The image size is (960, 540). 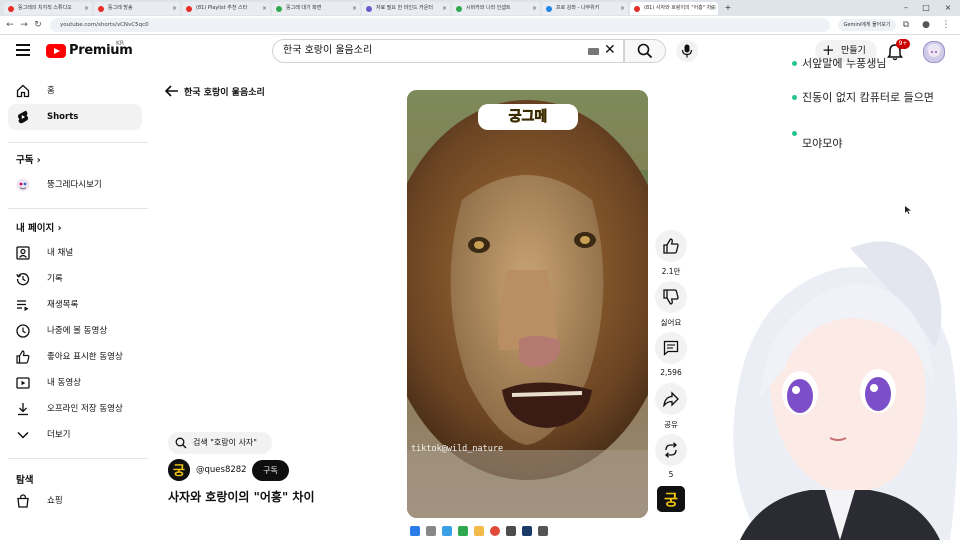 I want to click on browser-tab: (81) Playlist 추천 스타 ×, so click(x=226, y=8).